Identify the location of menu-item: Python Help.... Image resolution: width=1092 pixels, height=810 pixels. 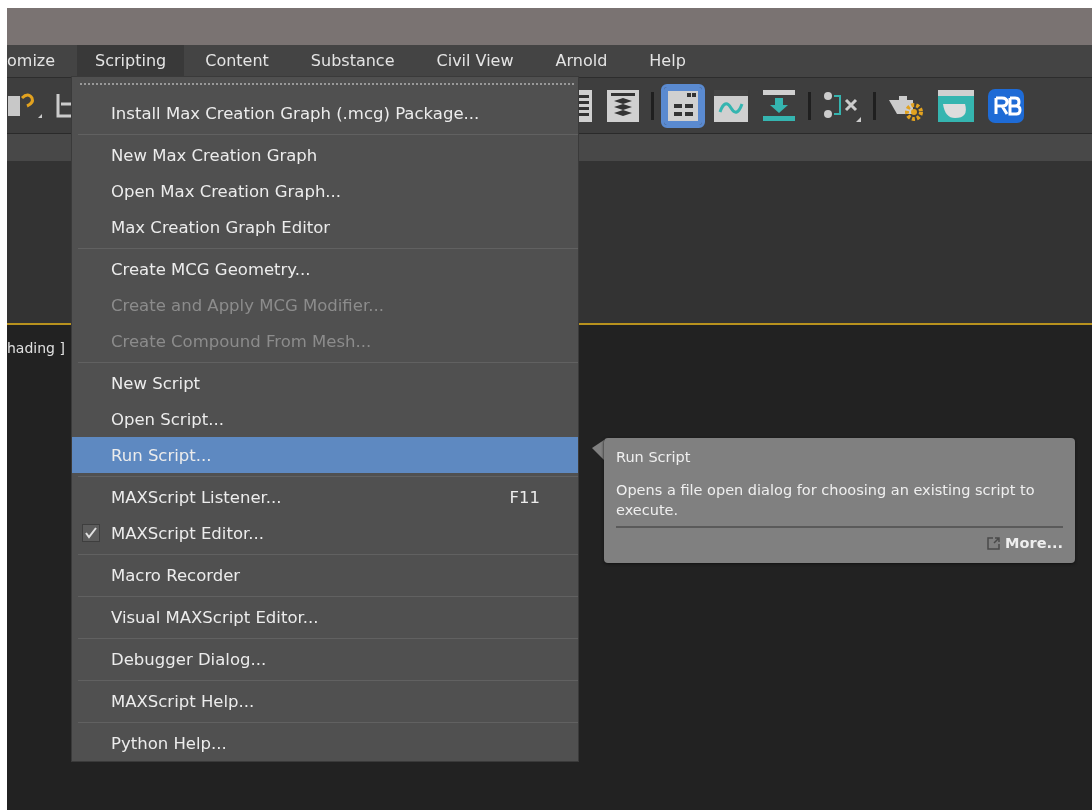
(325, 743).